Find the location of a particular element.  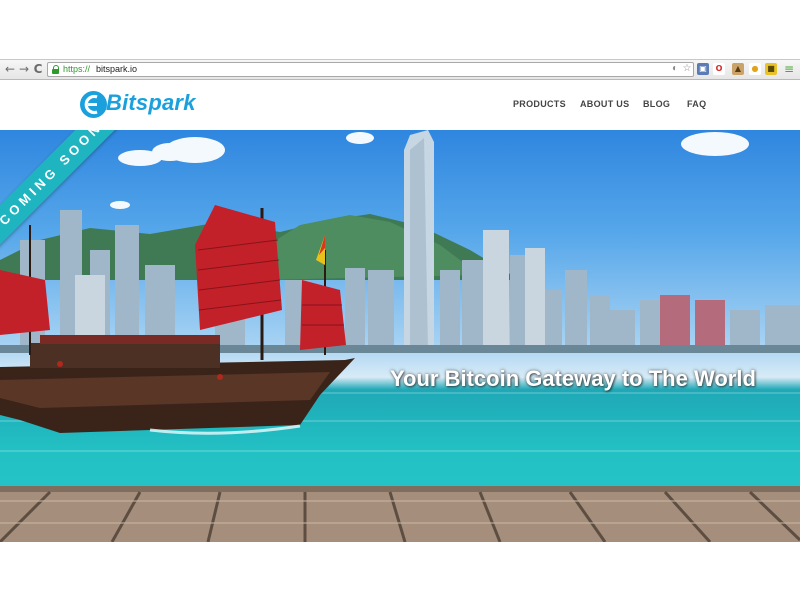

menu-icon: ≡ is located at coordinates (789, 69).